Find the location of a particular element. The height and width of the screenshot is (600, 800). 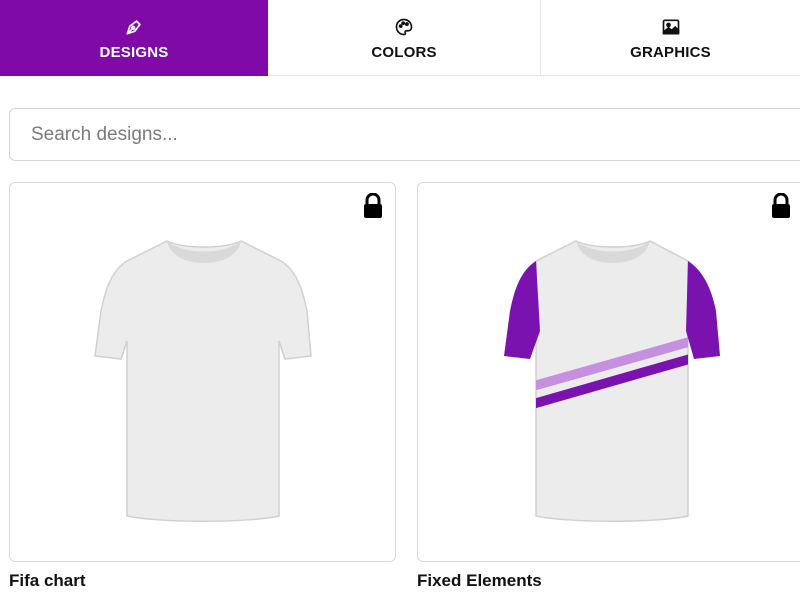

design-title: Fixed Elements is located at coordinates (479, 580).